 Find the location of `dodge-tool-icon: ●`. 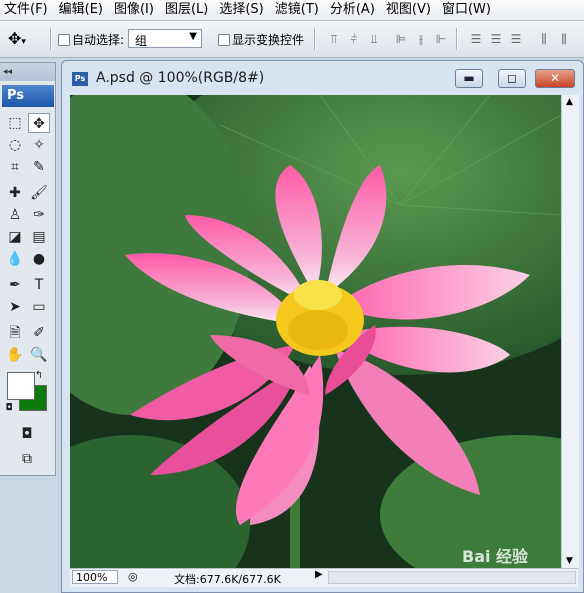

dodge-tool-icon: ● is located at coordinates (39, 259).